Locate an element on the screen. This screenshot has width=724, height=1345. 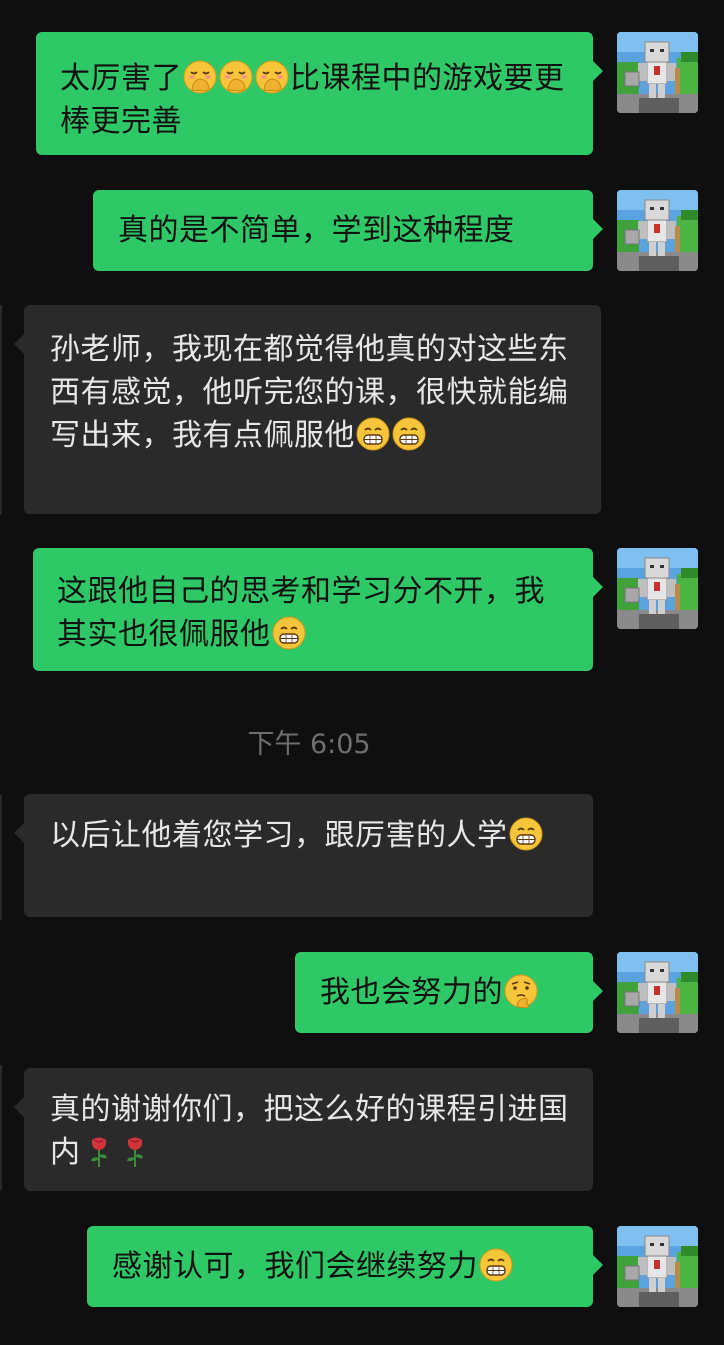
message-text: 我也会努力的 is located at coordinates (411, 992).